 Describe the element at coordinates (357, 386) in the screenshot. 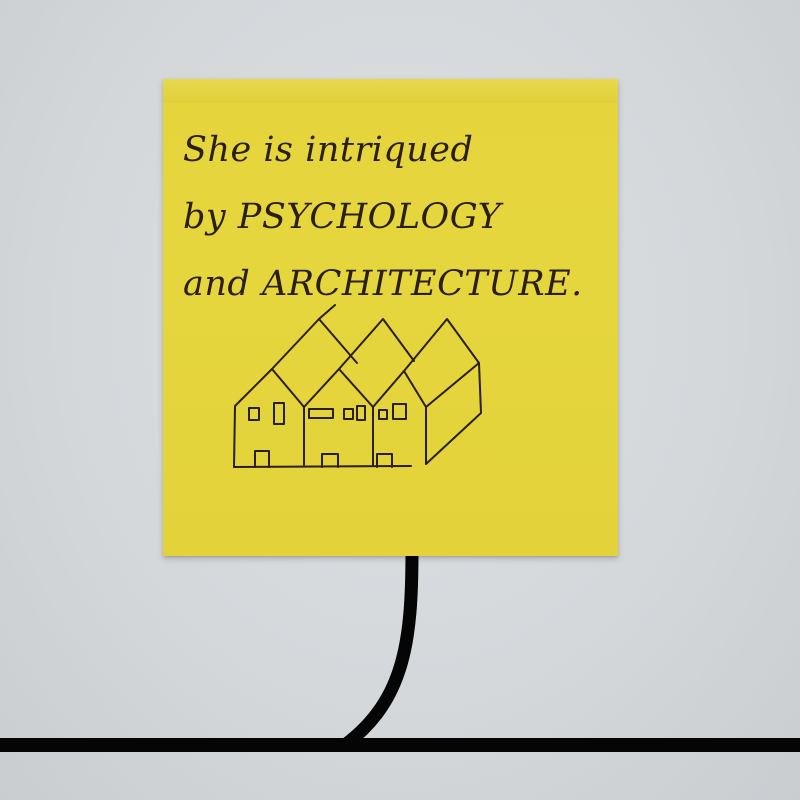

I see `houses-sketch` at that location.